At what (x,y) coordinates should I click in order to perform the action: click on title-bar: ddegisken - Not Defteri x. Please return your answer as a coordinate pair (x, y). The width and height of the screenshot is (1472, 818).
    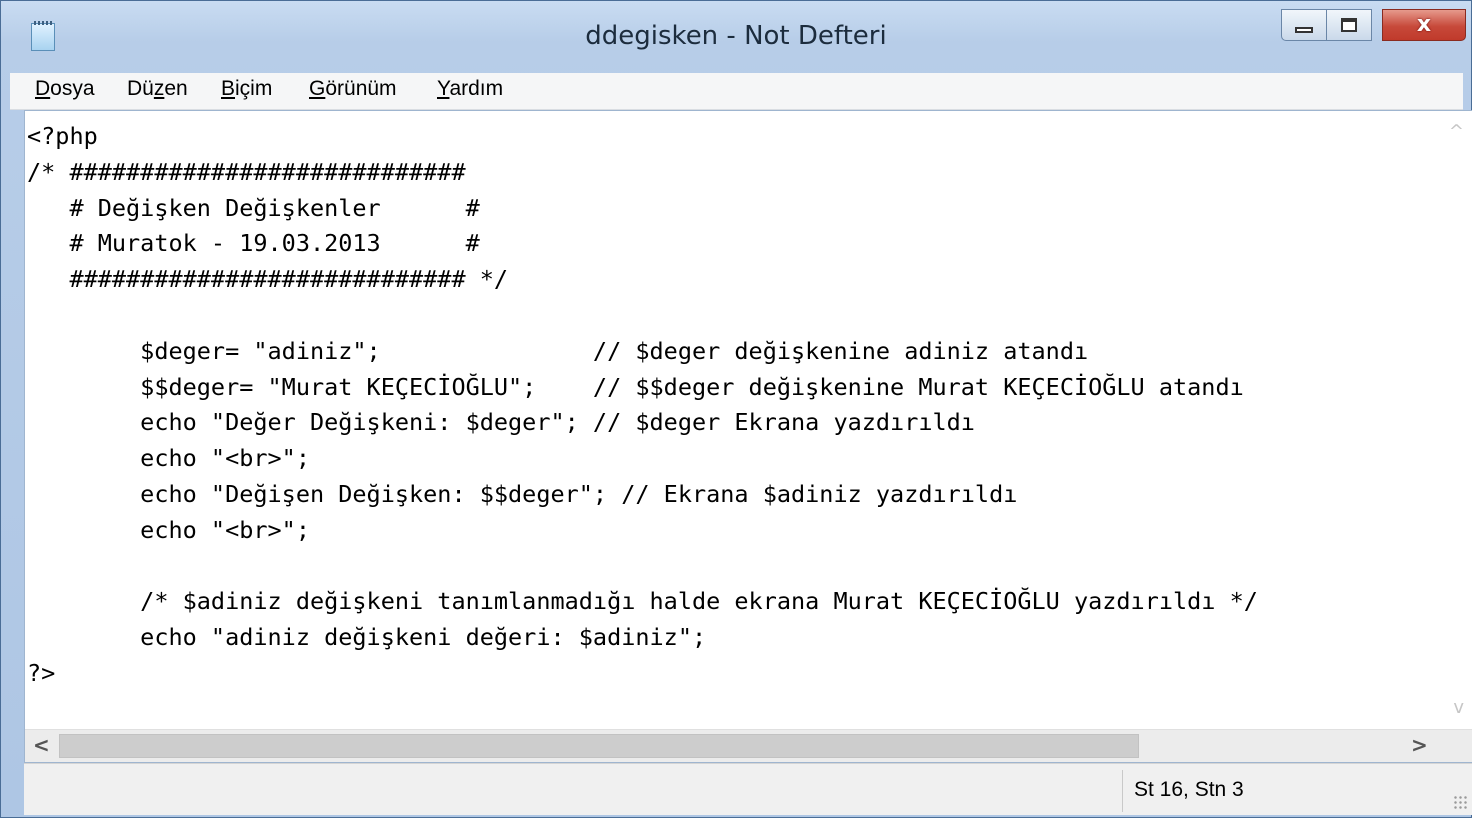
    Looking at the image, I should click on (736, 36).